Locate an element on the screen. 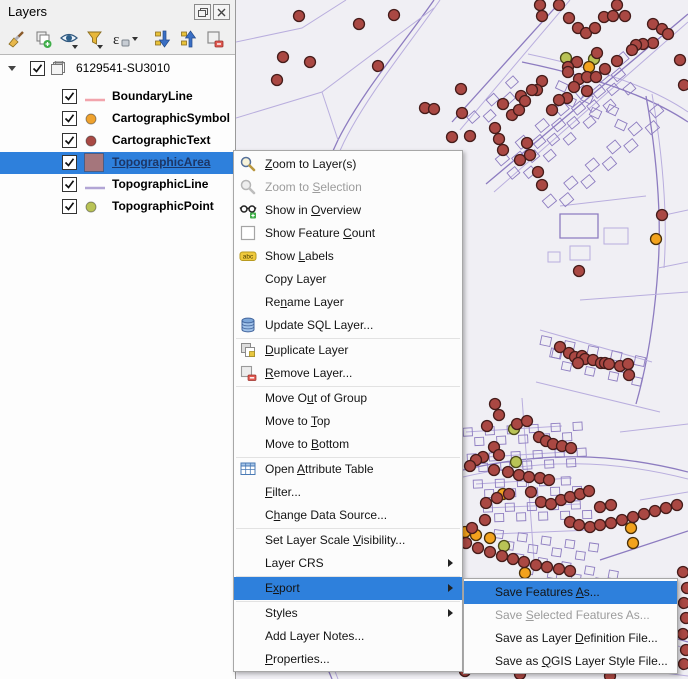 This screenshot has width=688, height=679. layer-row-TopographicLine: TopographicLine is located at coordinates (117, 185).